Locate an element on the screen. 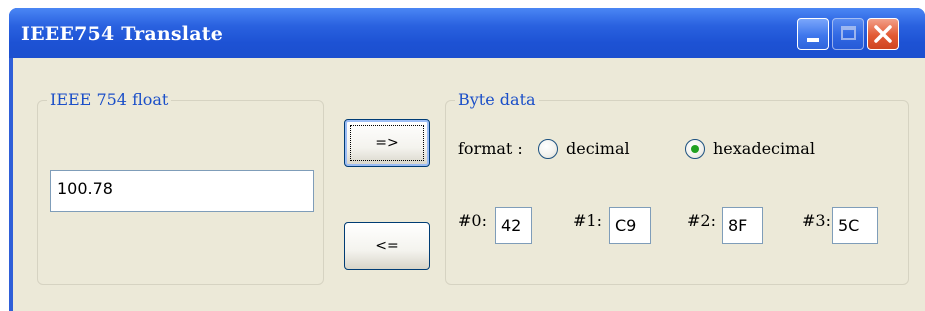 The height and width of the screenshot is (311, 925). convert-to-float-button: <= is located at coordinates (387, 246).